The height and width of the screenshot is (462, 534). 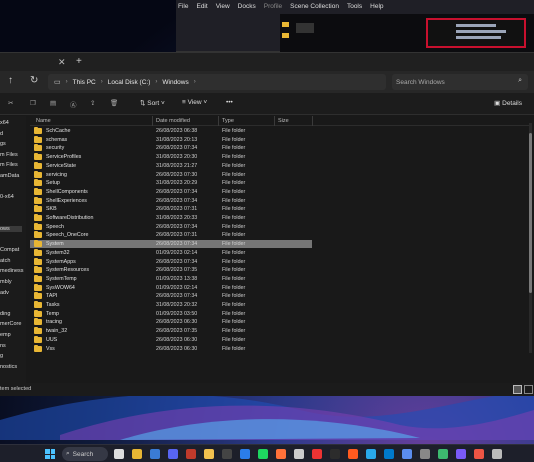 I want to click on paste-icon: ▤, so click(x=53, y=103).